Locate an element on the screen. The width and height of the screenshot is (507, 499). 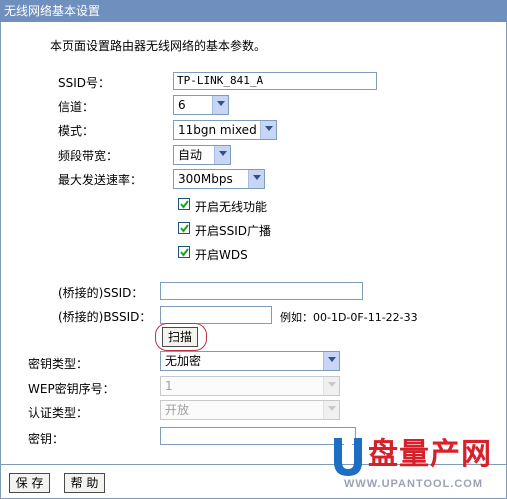
auth-type-label: 认证类型： is located at coordinates (58, 413).